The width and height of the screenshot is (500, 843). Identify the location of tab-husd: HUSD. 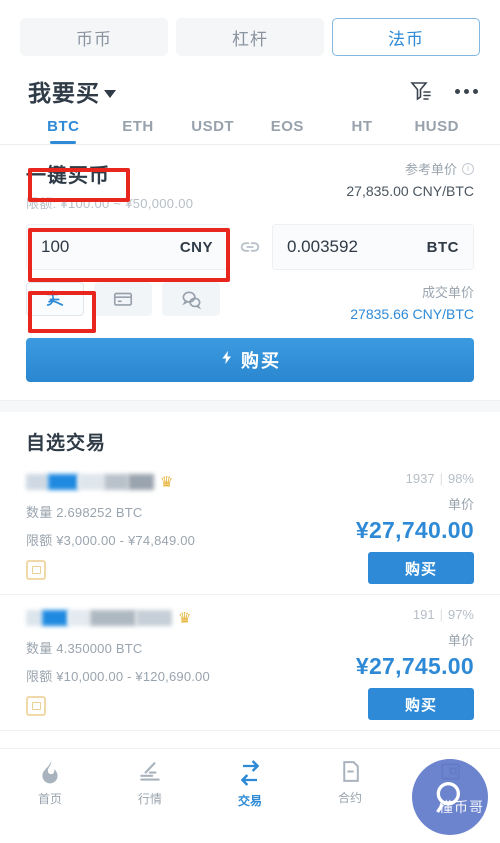
(436, 131).